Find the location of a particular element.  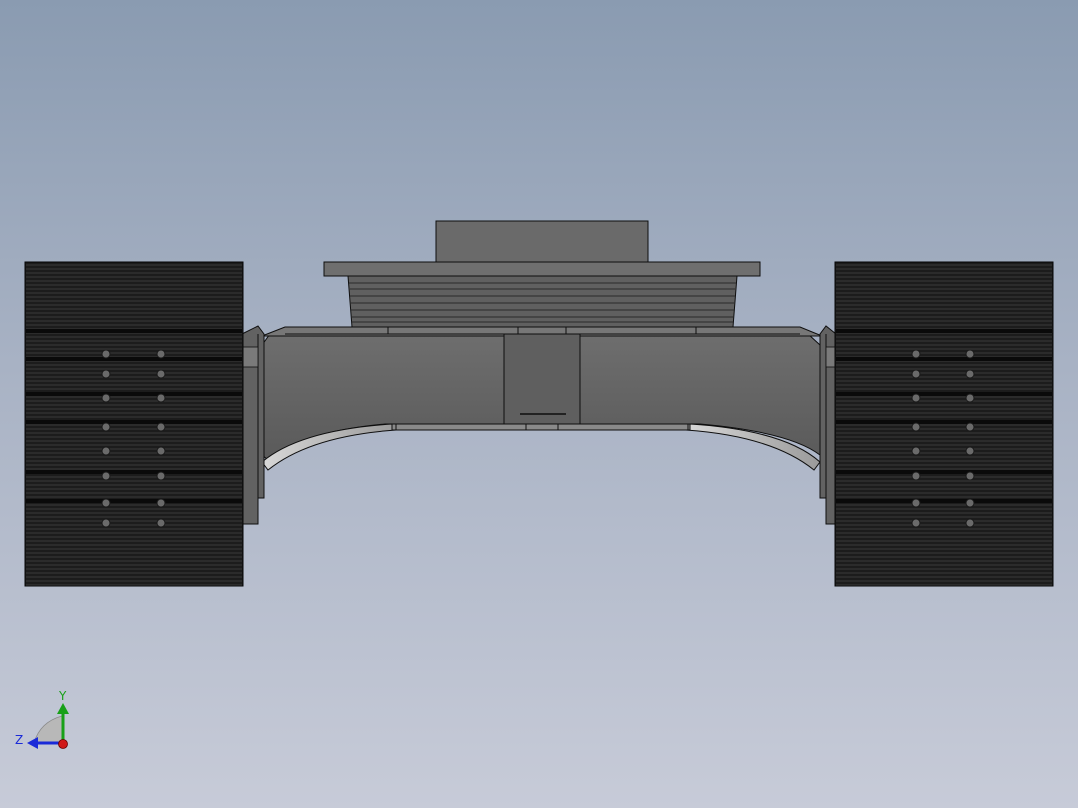

orientation-triad: Y Z is located at coordinates (42, 719).